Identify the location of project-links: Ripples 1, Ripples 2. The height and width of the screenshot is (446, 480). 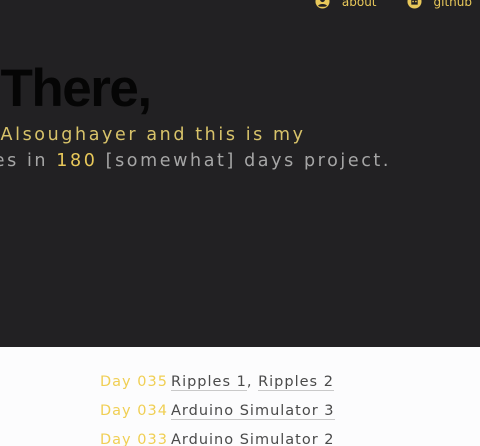
(252, 382).